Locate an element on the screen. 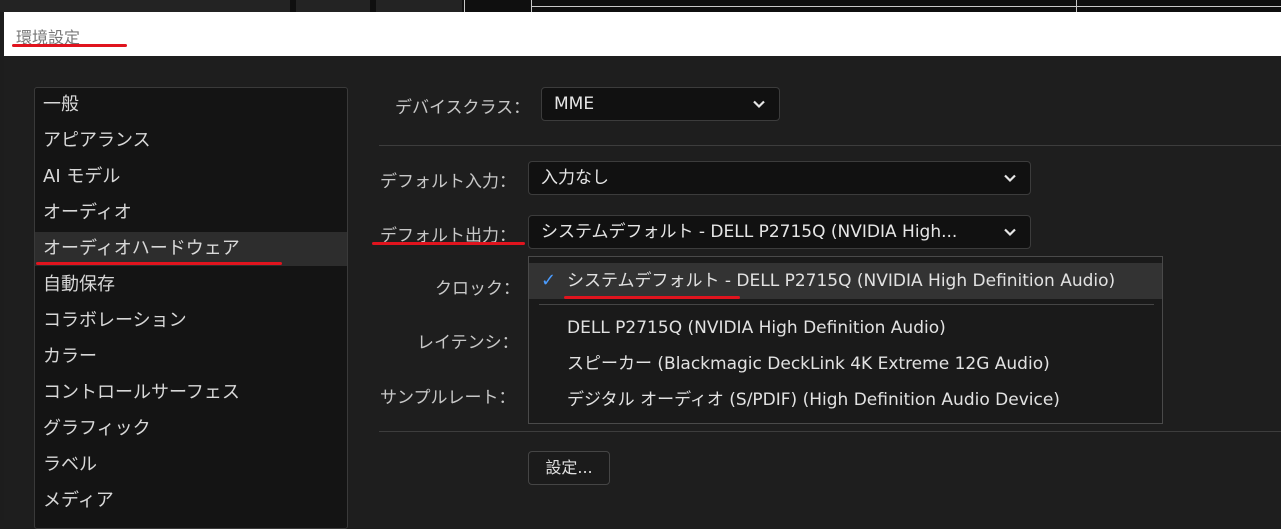  device-class-value: MME is located at coordinates (574, 104).